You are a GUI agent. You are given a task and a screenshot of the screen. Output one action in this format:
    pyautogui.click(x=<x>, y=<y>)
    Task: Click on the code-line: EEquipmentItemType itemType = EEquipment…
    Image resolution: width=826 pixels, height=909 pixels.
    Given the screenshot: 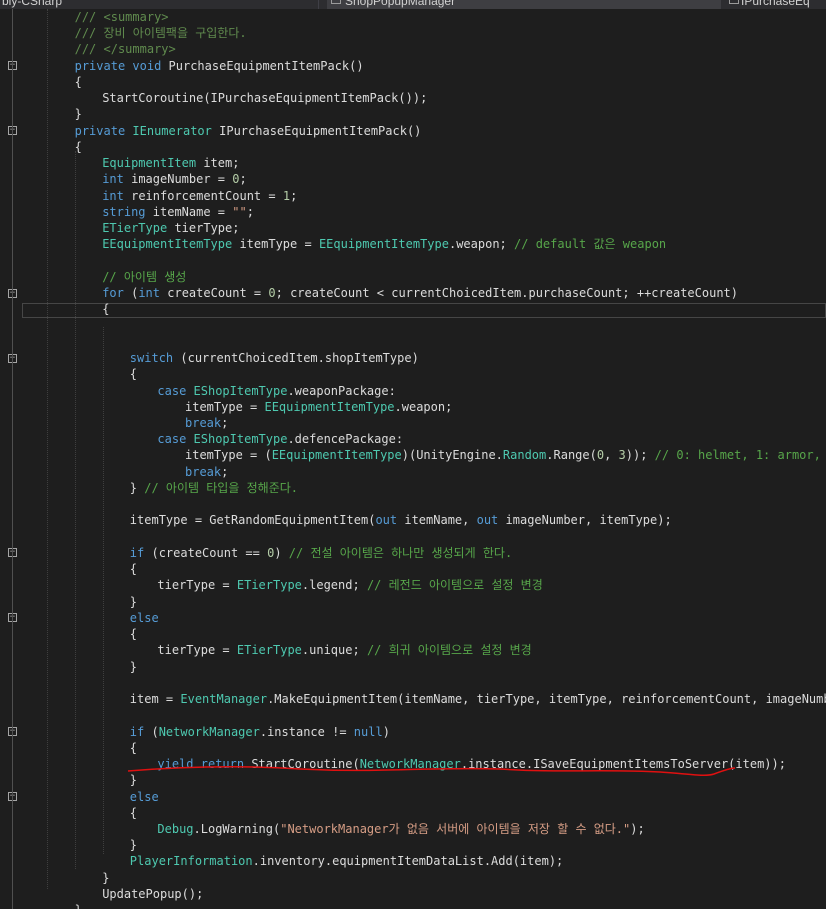 What is the action you would take?
    pyautogui.click(x=384, y=244)
    